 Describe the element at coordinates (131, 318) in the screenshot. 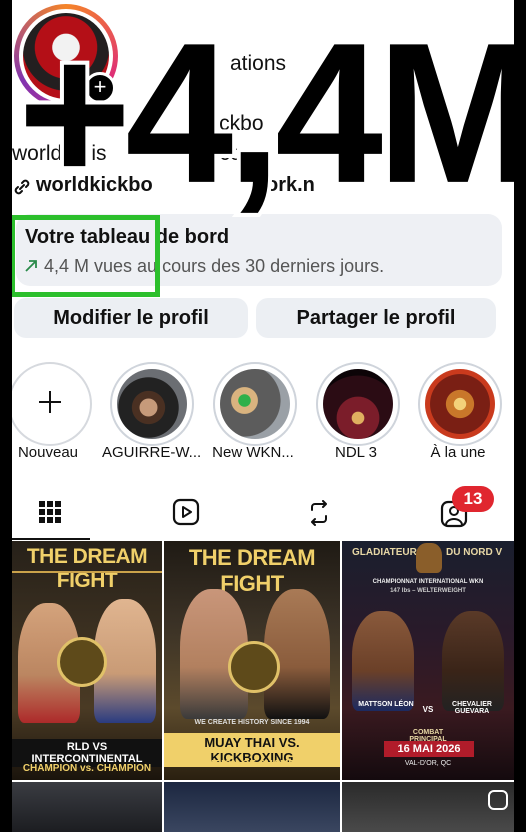

I see `edit-profile-button: Modifier le profil` at that location.